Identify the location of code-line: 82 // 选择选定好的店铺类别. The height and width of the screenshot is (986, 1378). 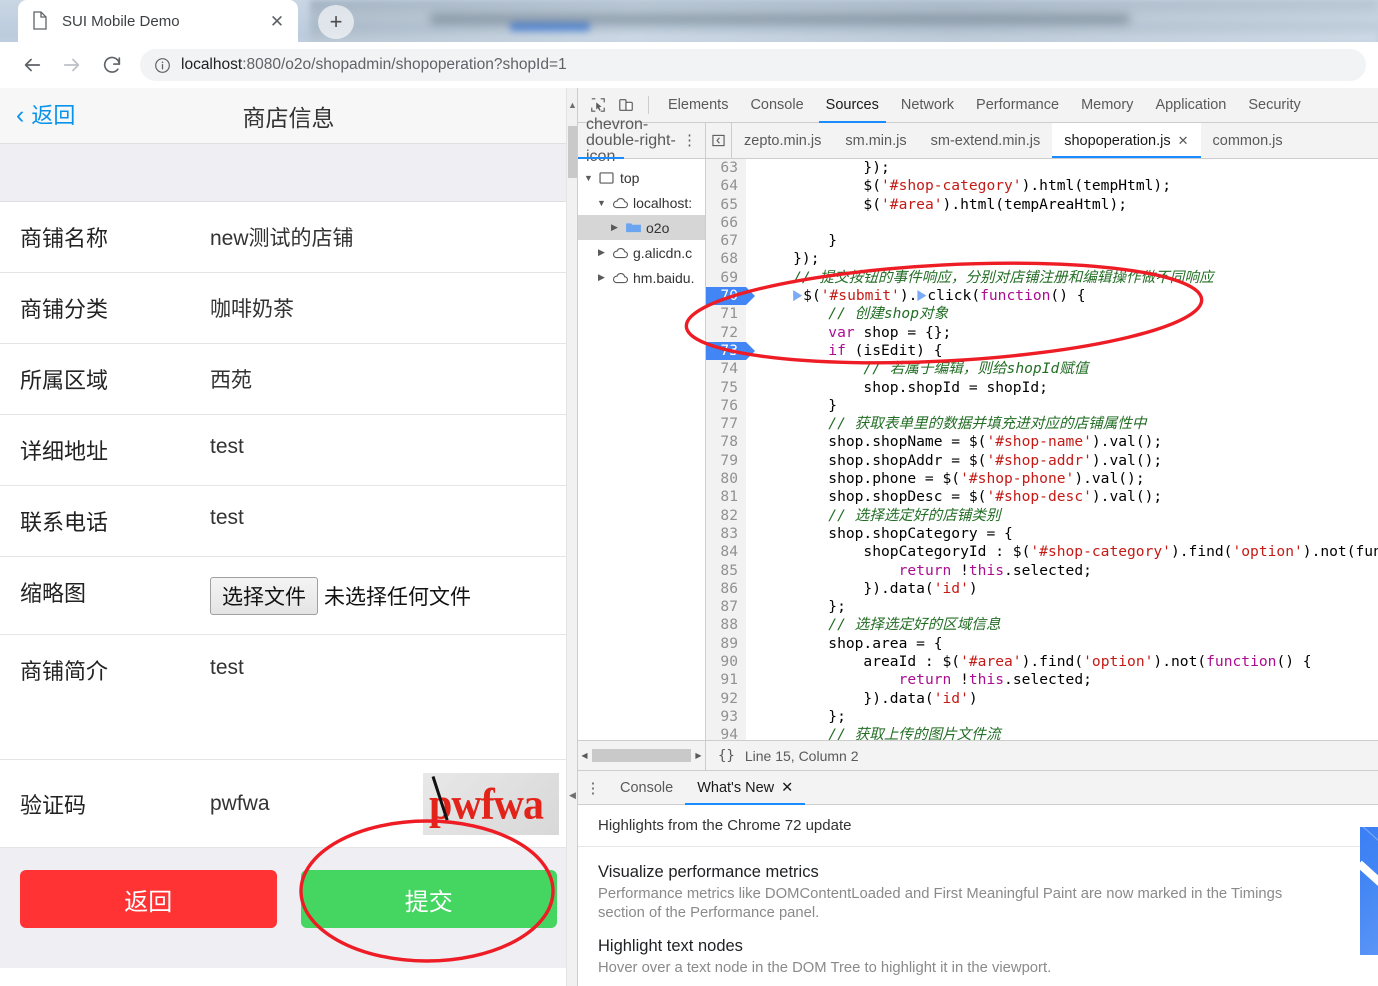
(1042, 515).